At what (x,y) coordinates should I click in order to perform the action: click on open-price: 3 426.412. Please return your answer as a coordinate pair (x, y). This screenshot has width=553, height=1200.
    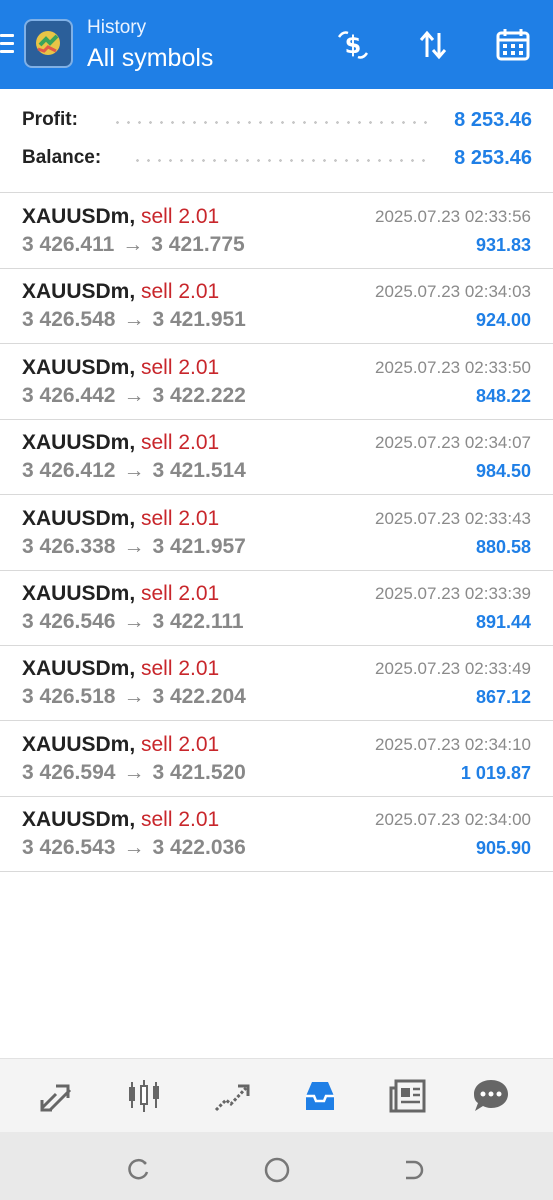
    Looking at the image, I should click on (69, 471).